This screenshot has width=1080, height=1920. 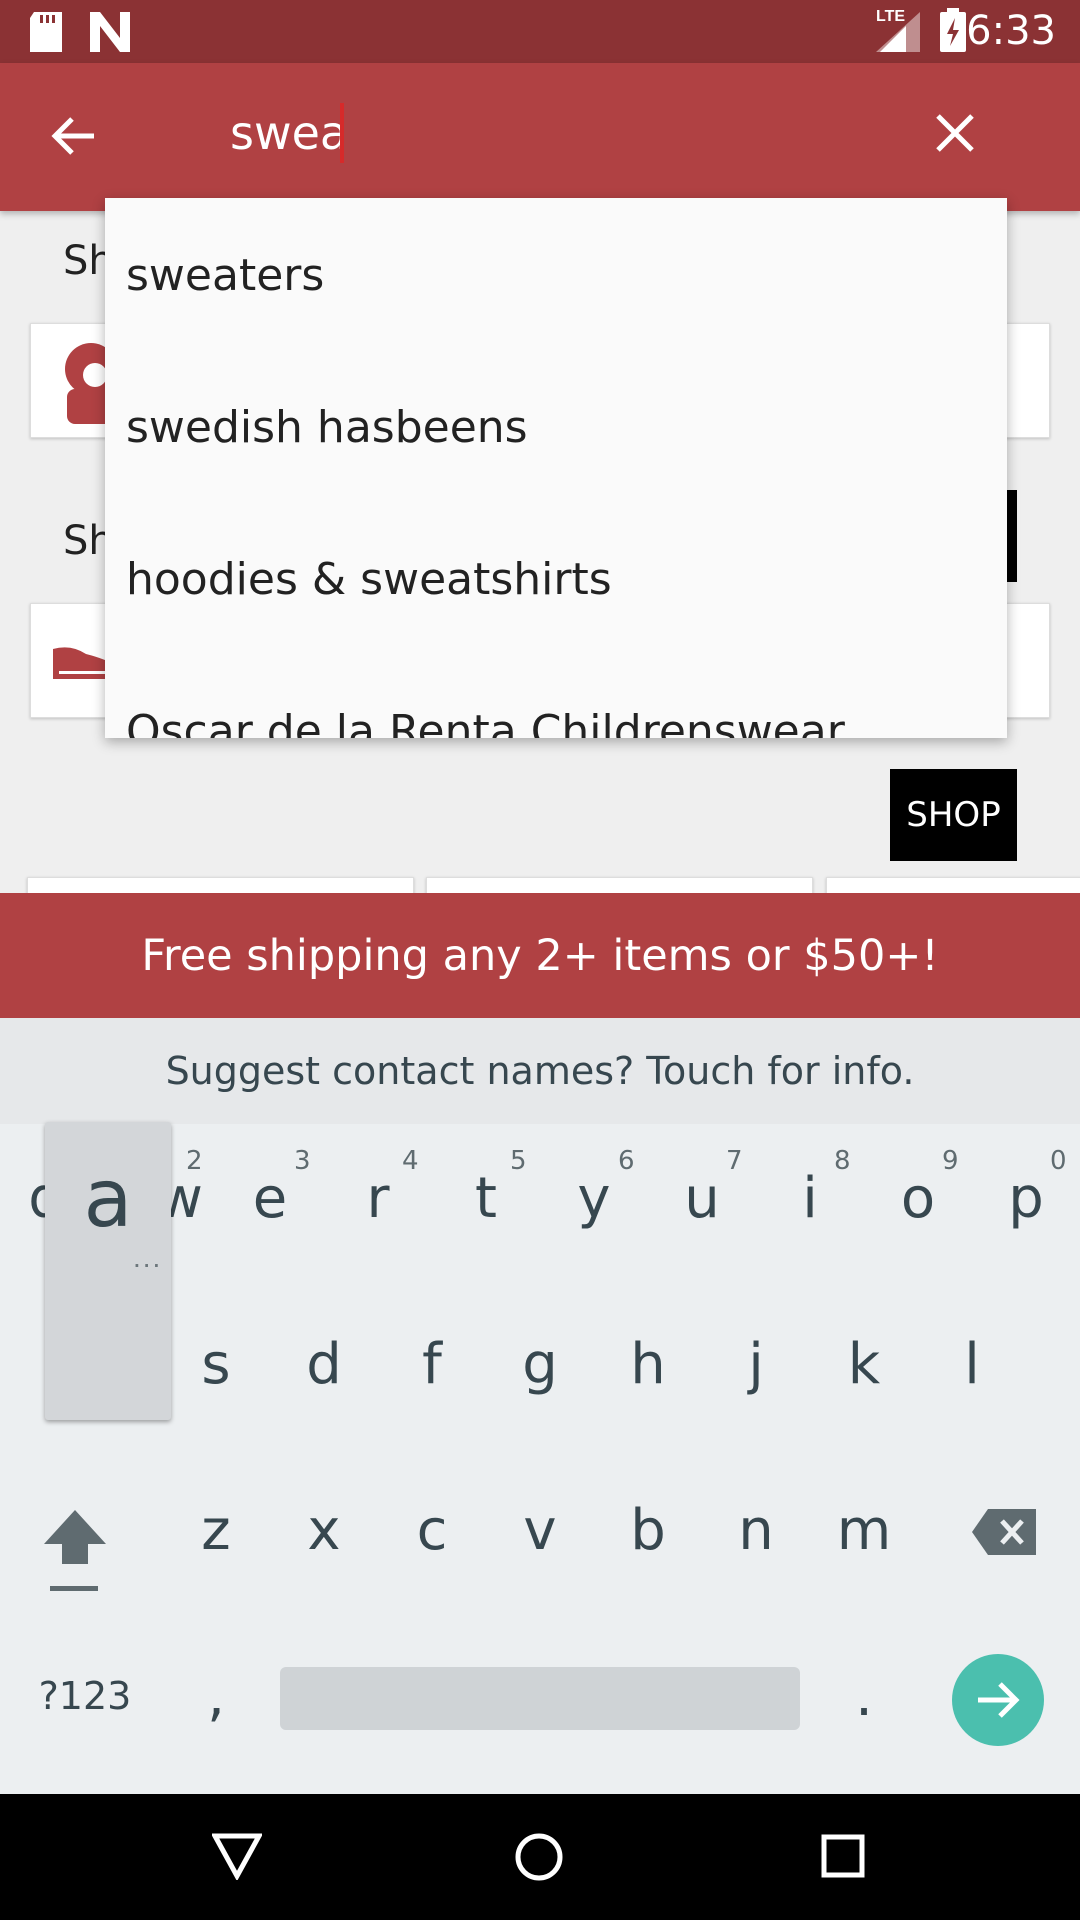 I want to click on suggestion-item: hoodies & sweatshirts, so click(x=369, y=579).